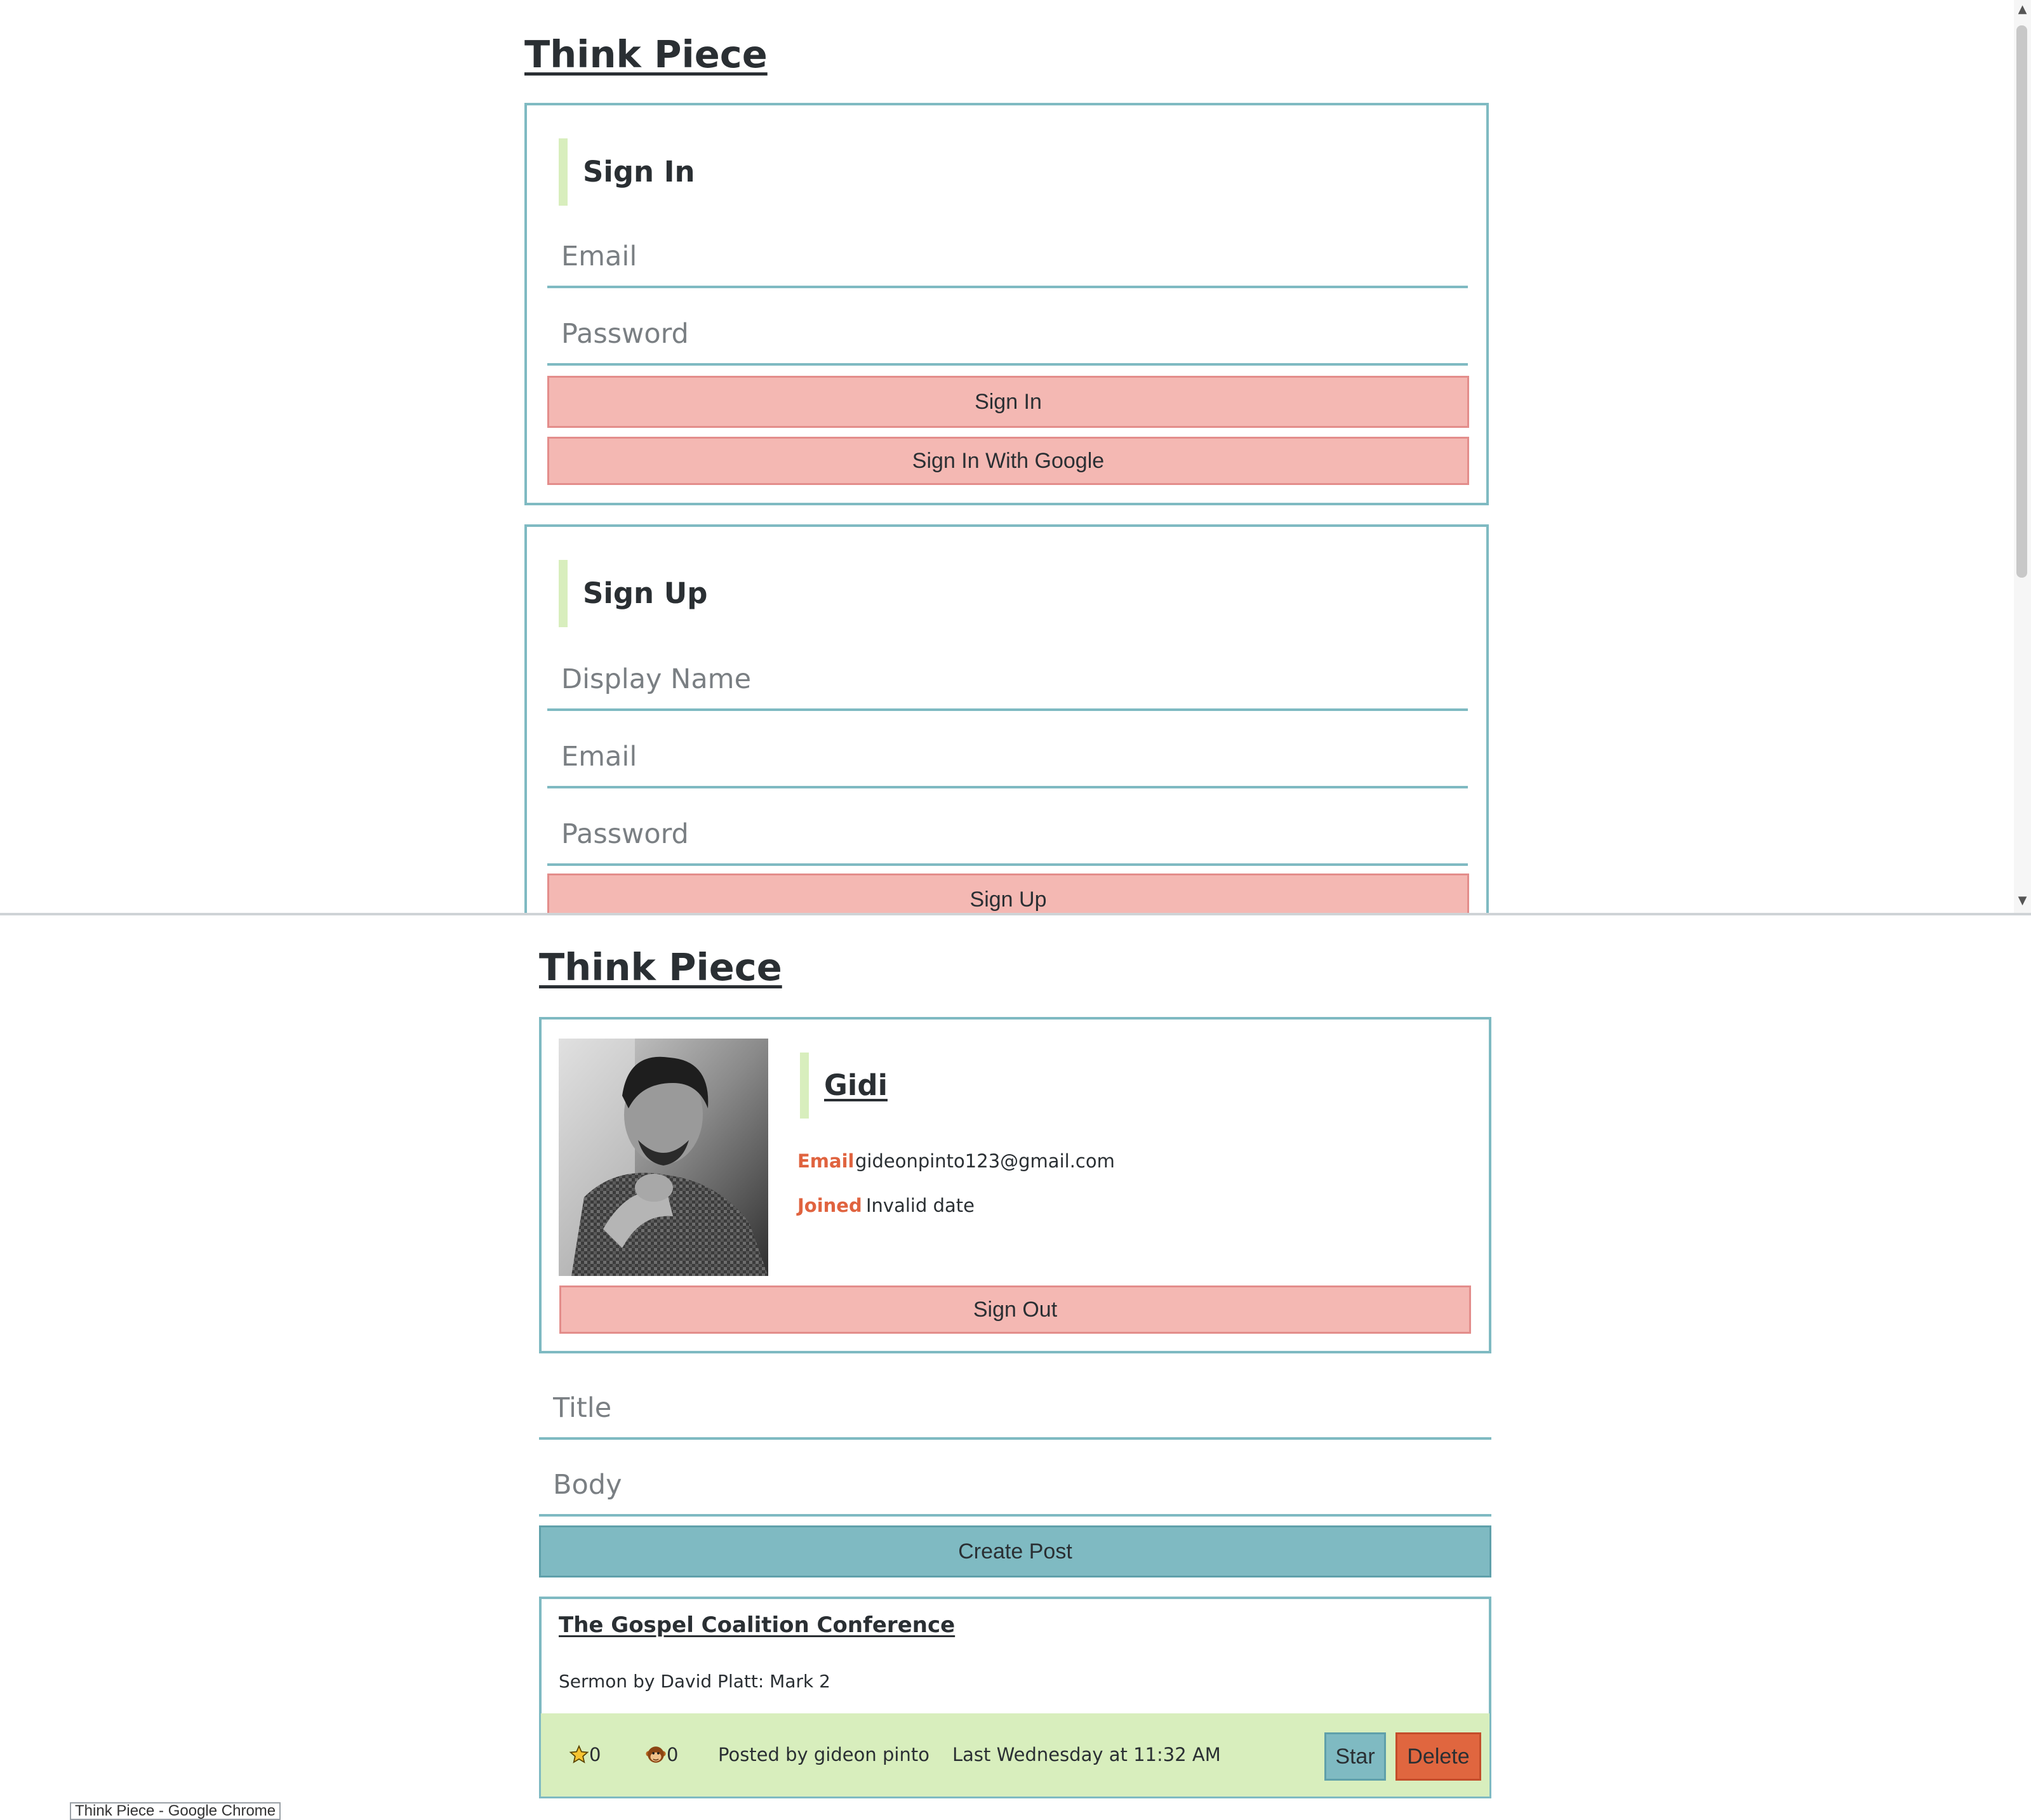  Describe the element at coordinates (1008, 257) in the screenshot. I see `sign-in-email-field` at that location.